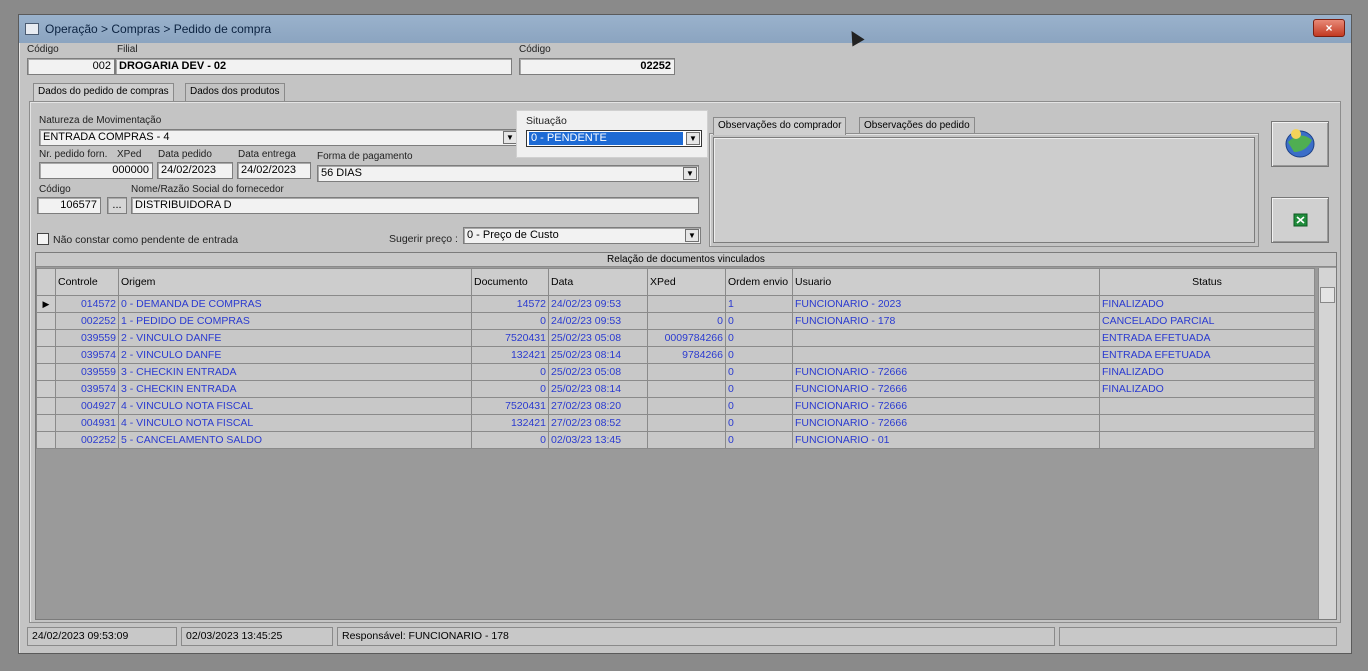  Describe the element at coordinates (946, 304) in the screenshot. I see `cell-usuario: FUNCIONARIO - 2023` at that location.